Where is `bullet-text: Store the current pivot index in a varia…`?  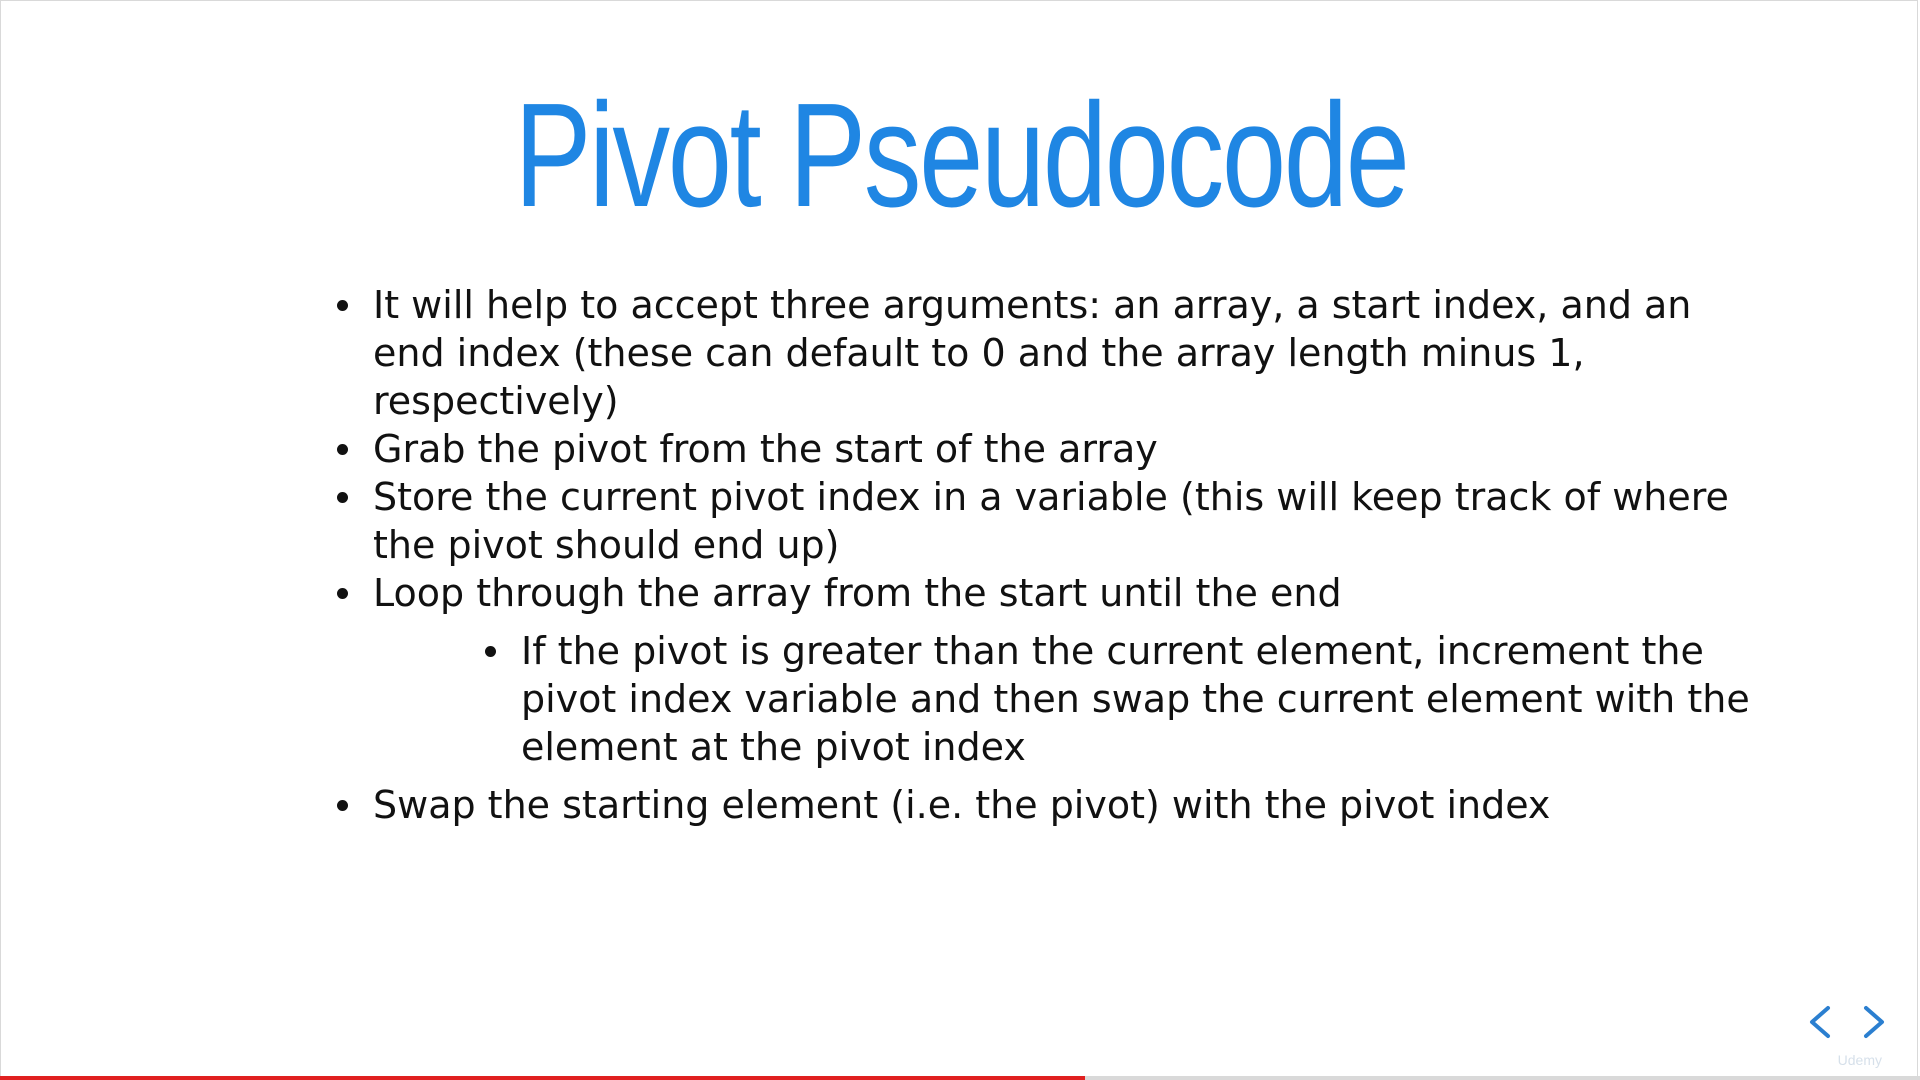
bullet-text: Store the current pivot index in a varia… is located at coordinates (1051, 521).